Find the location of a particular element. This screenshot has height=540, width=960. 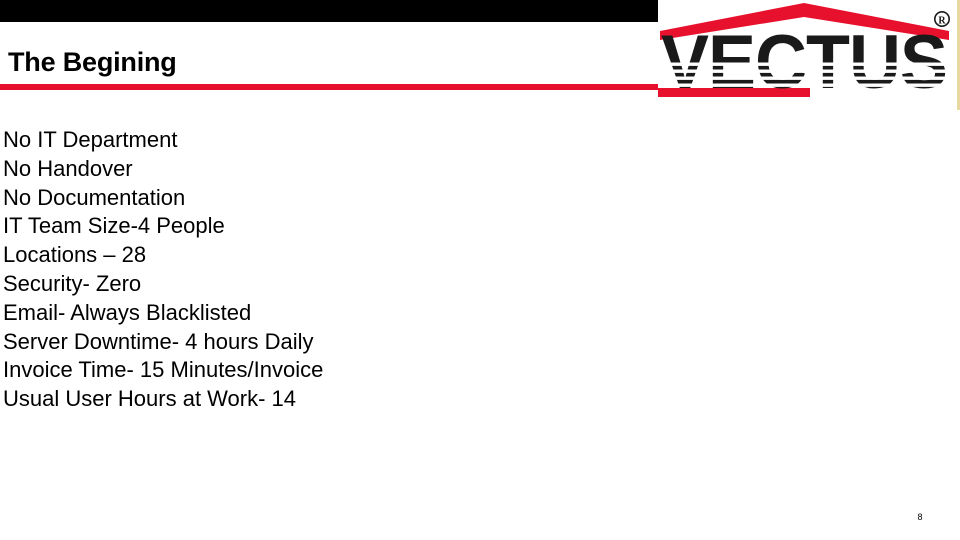

logo-wordmark: VECTUS is located at coordinates (804, 62).